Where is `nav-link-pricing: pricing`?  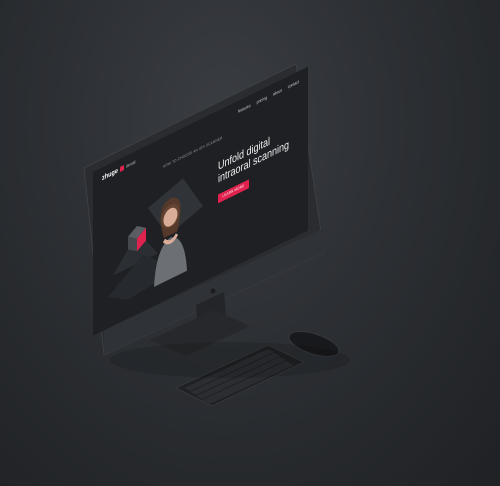 nav-link-pricing: pricing is located at coordinates (262, 99).